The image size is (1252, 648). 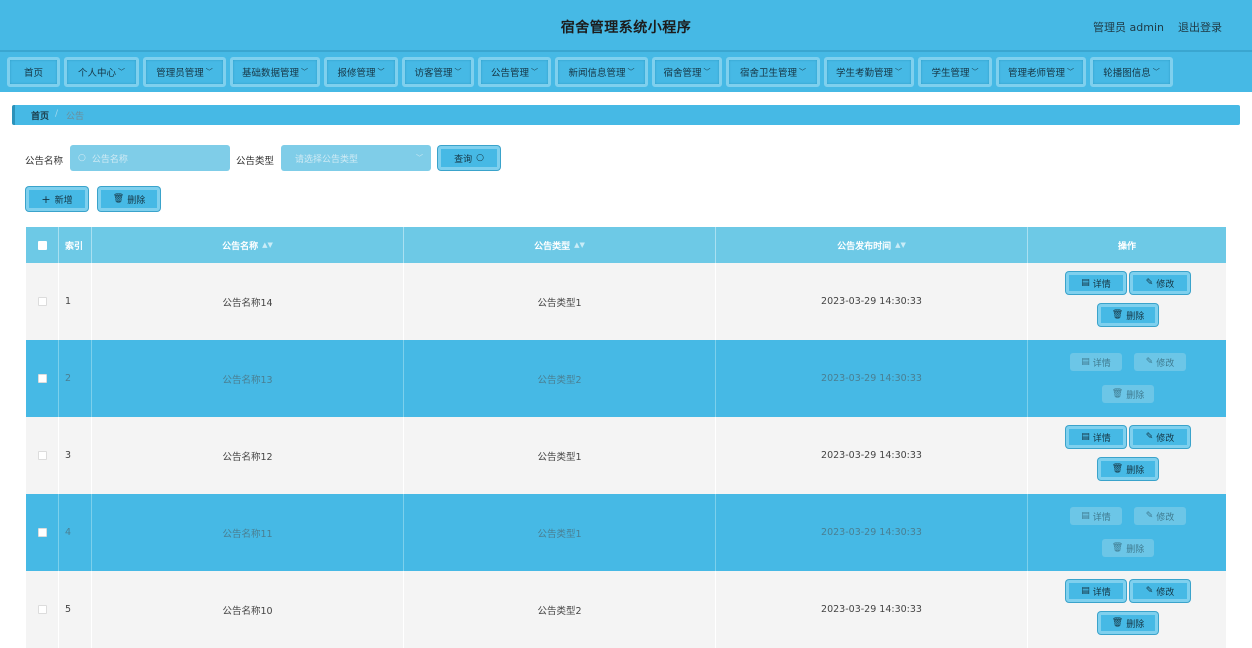 I want to click on nav-item-student: 学生管理 ﹀, so click(x=955, y=72).